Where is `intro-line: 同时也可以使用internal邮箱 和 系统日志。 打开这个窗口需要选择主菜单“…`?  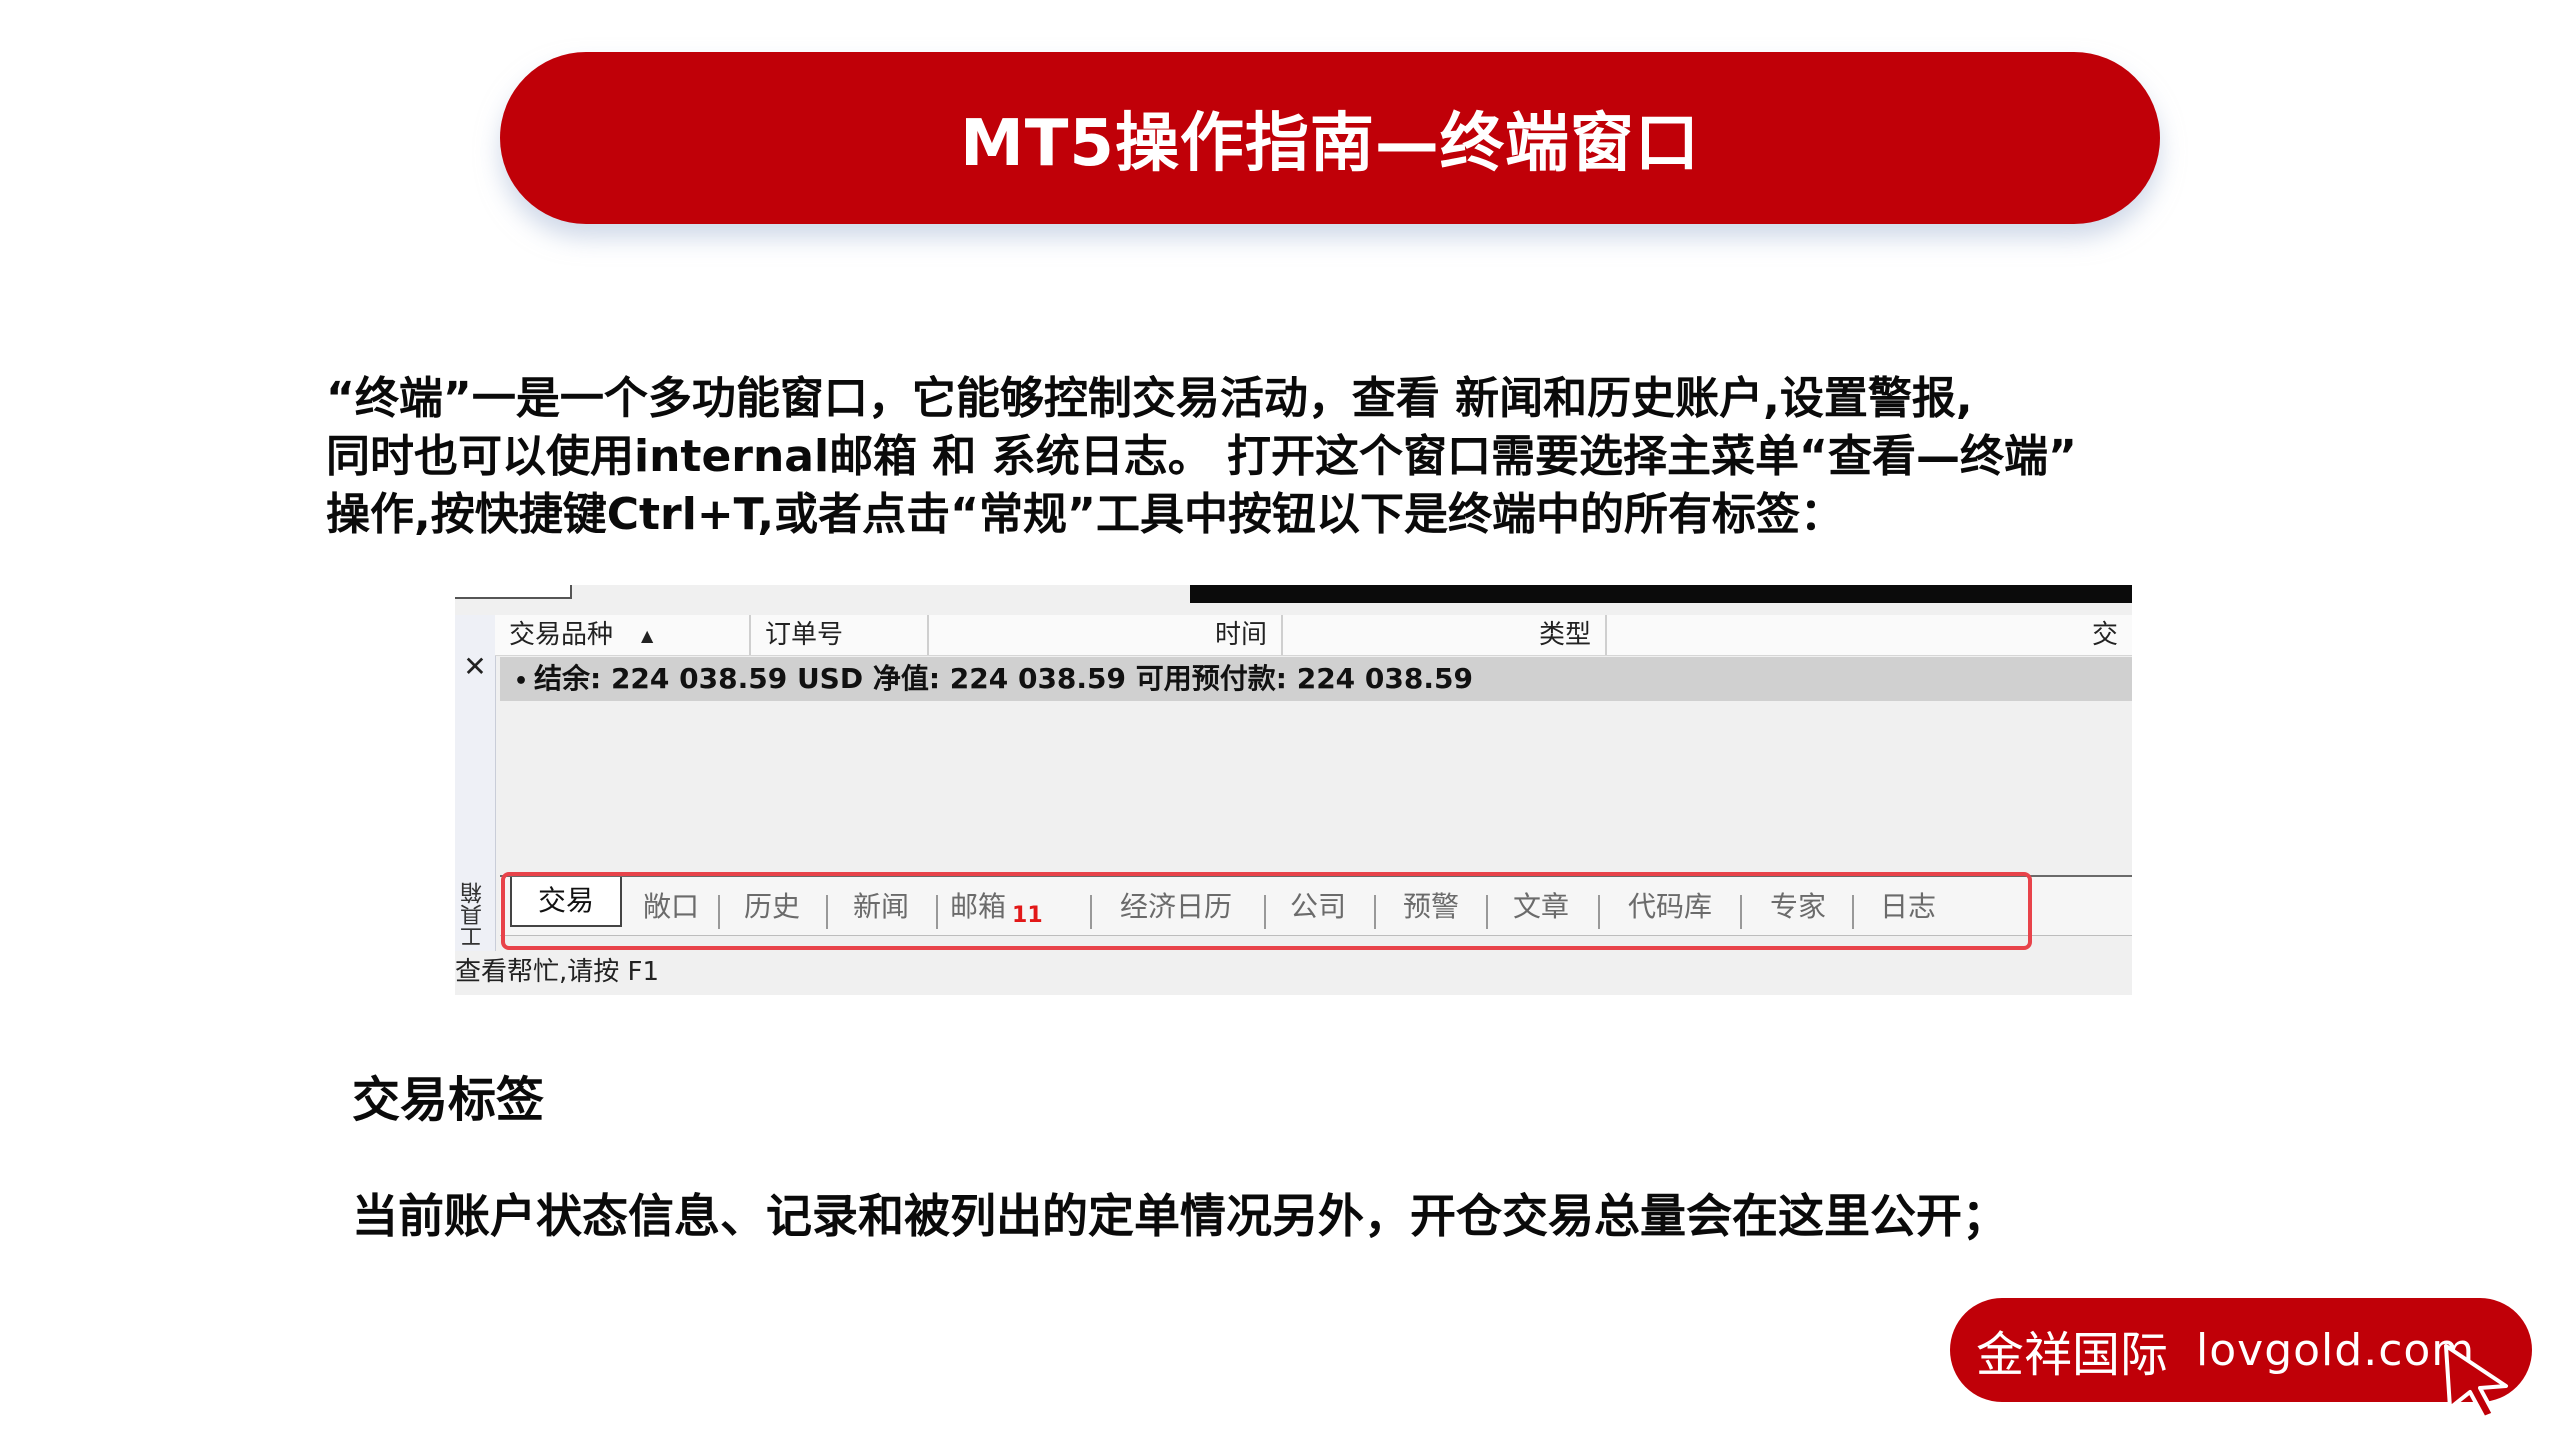
intro-line: 同时也可以使用internal邮箱 和 系统日志。 打开这个窗口需要选择主菜单“… is located at coordinates (1201, 456).